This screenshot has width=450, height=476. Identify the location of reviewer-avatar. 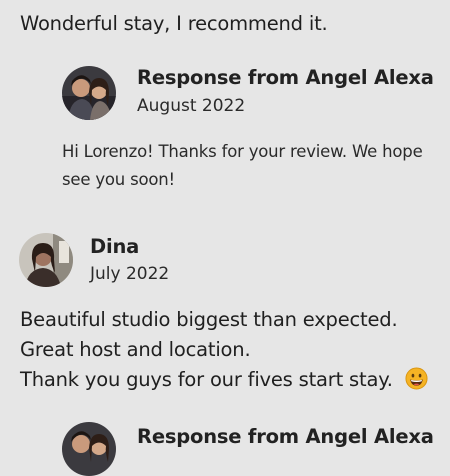
(46, 260).